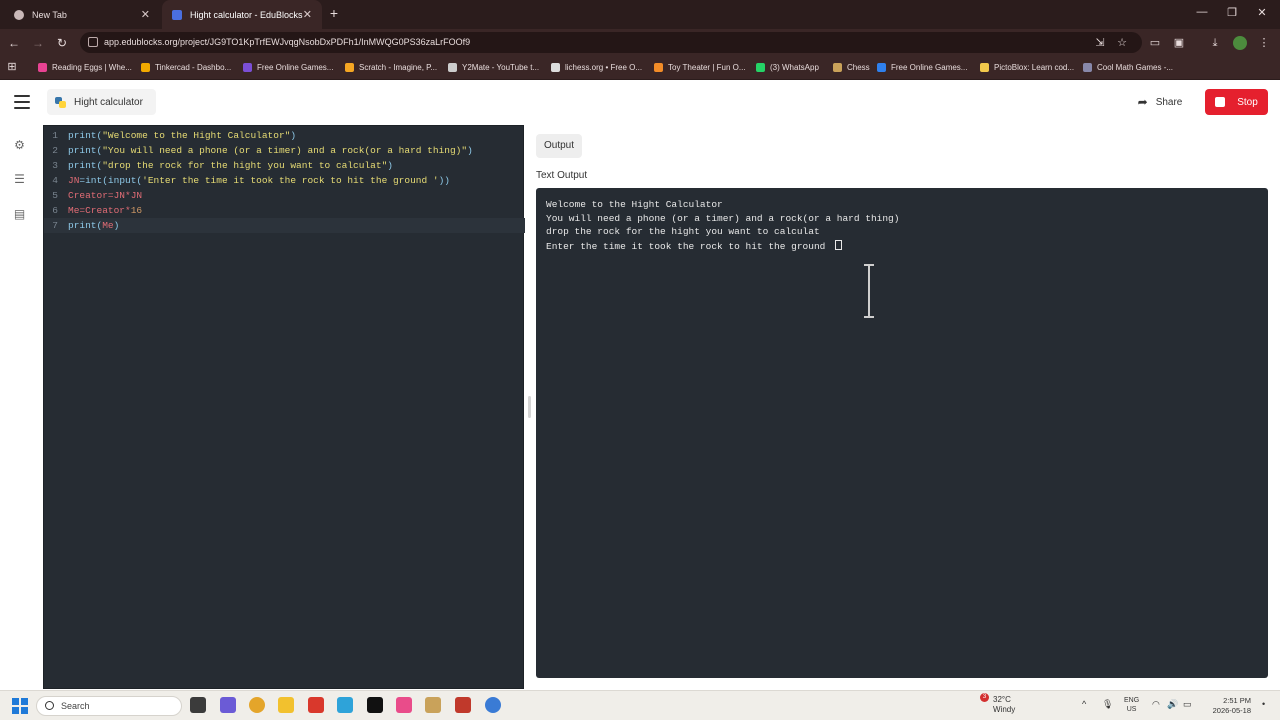  What do you see at coordinates (228, 705) in the screenshot?
I see `copilot-icon` at bounding box center [228, 705].